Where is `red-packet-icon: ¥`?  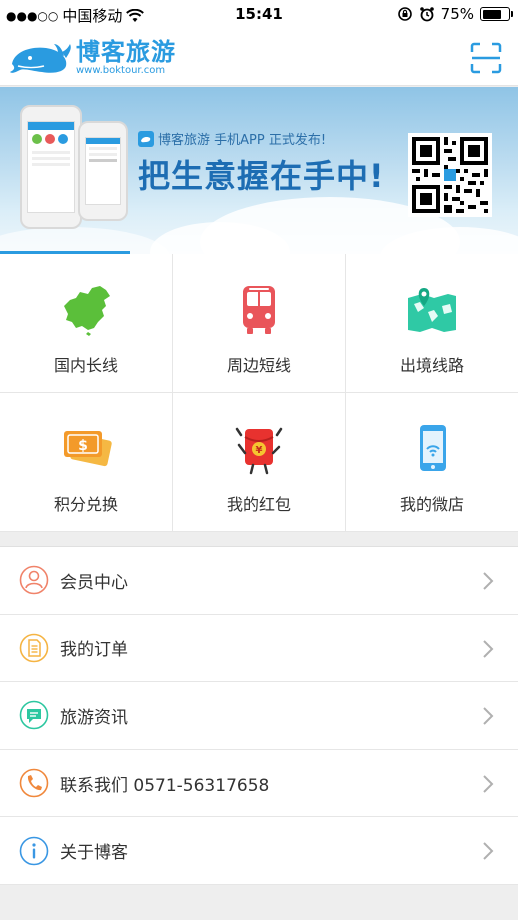 red-packet-icon: ¥ is located at coordinates (259, 451).